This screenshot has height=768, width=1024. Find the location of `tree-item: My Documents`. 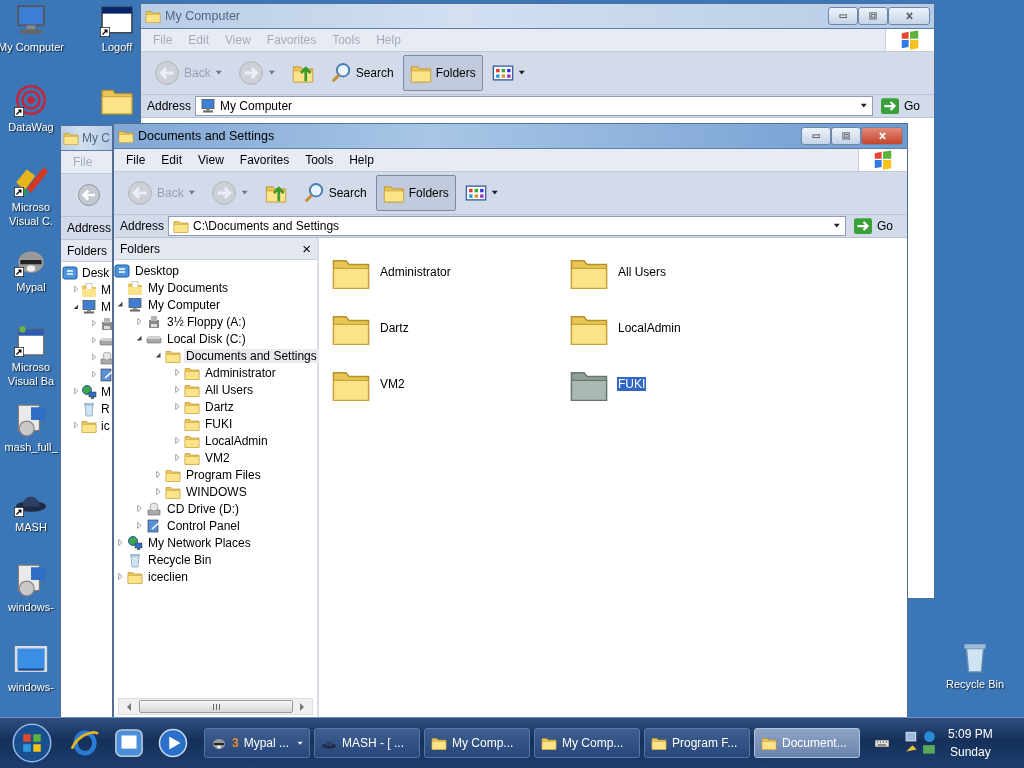

tree-item: My Documents is located at coordinates (188, 287).